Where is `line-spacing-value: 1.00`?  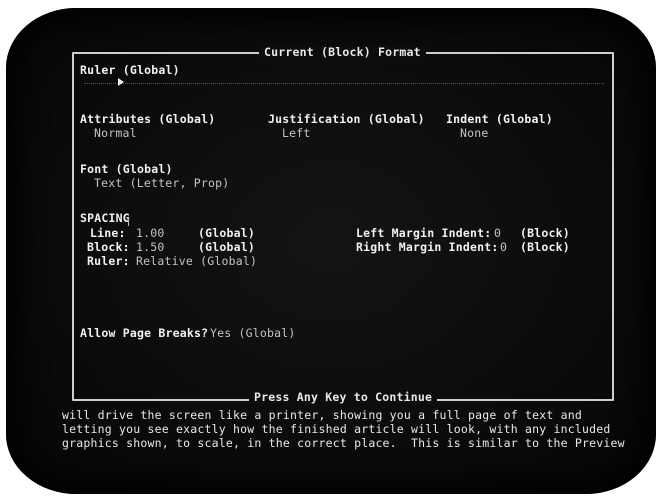
line-spacing-value: 1.00 is located at coordinates (150, 233).